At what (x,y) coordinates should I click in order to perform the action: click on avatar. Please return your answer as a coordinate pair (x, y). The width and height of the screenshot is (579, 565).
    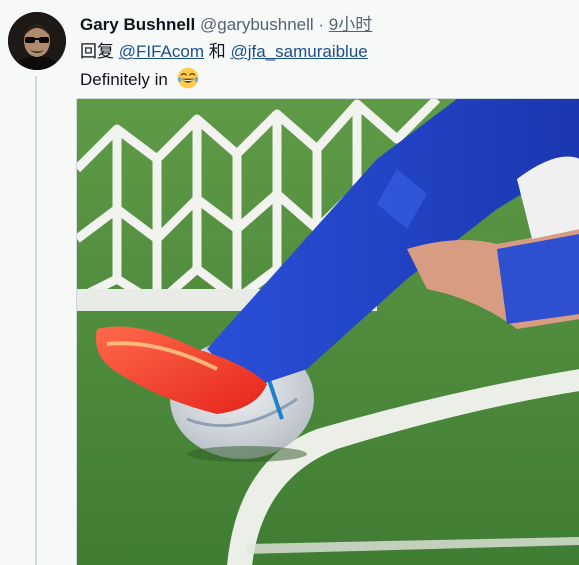
    Looking at the image, I should click on (37, 41).